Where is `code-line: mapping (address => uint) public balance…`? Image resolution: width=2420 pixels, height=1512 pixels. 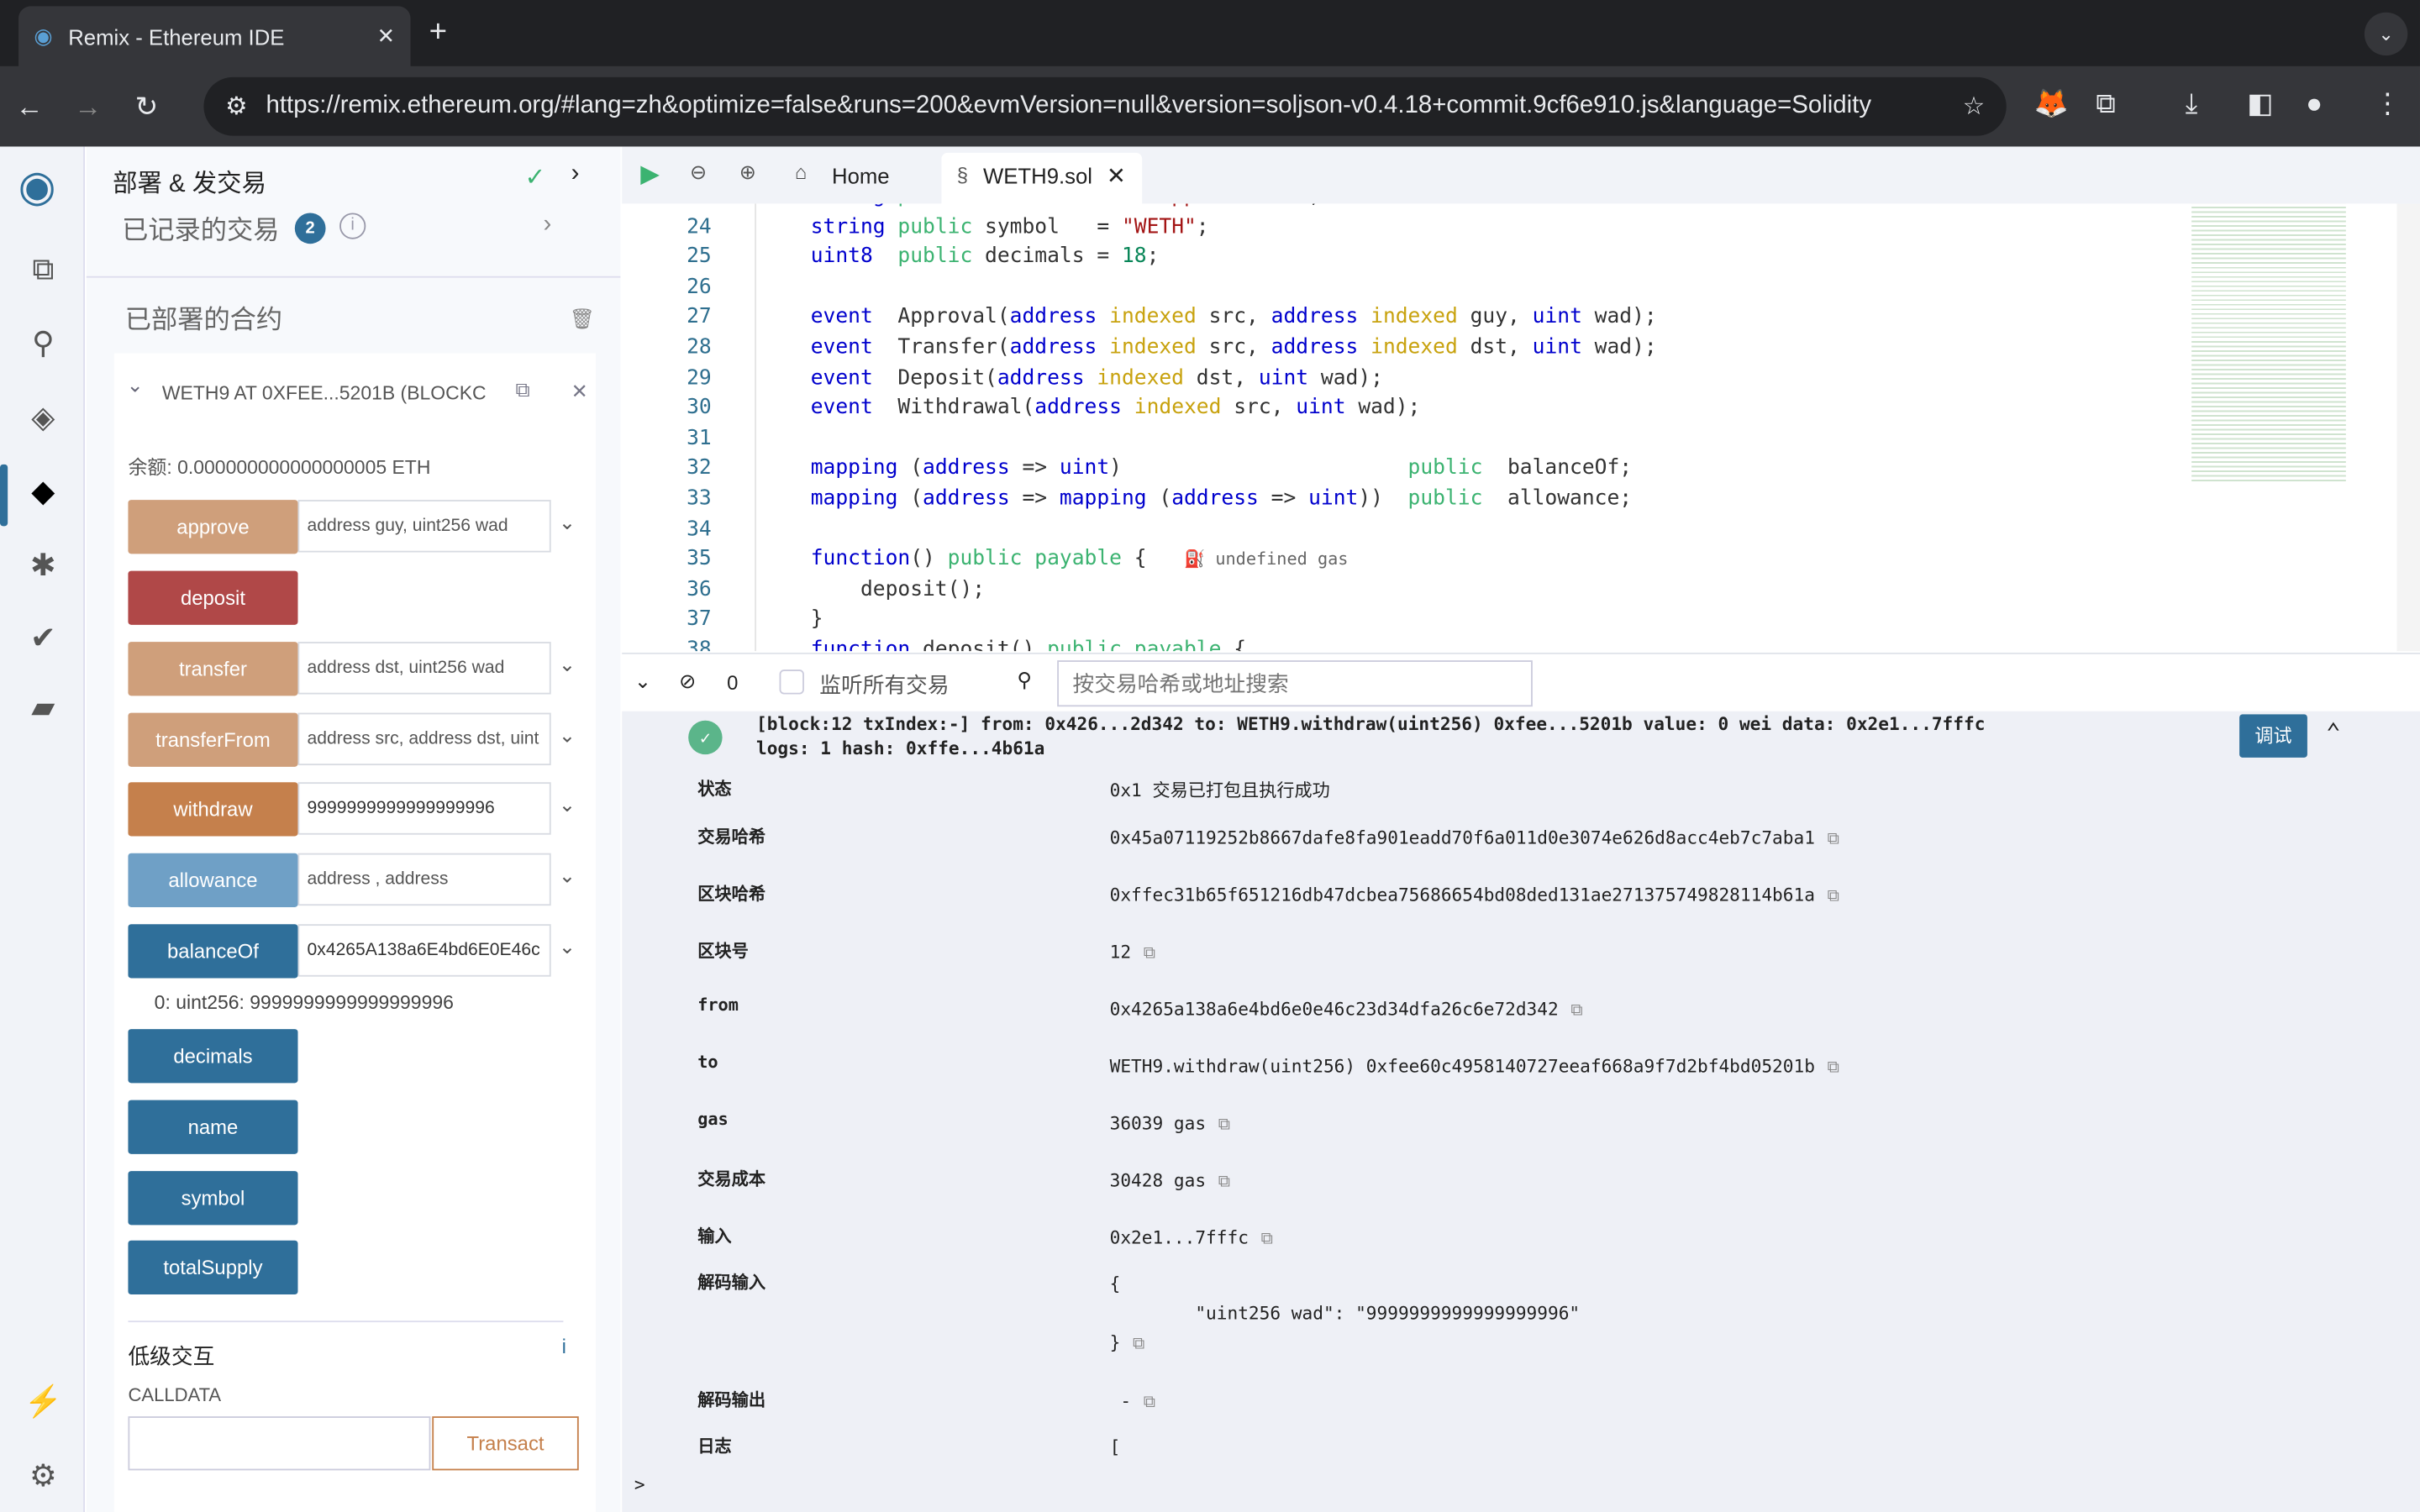 code-line: mapping (address => uint) public balance… is located at coordinates (1222, 468).